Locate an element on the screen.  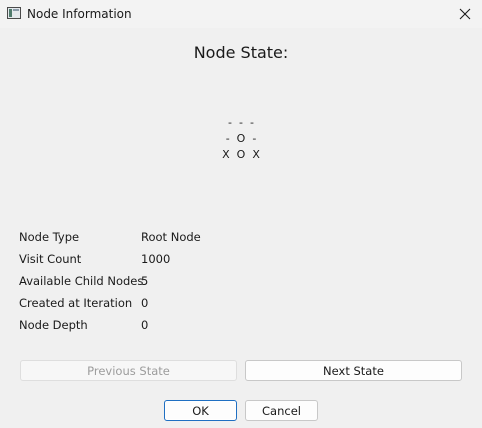
info-row-available-child-nodes: Available Child Nodes 5 is located at coordinates (239, 283).